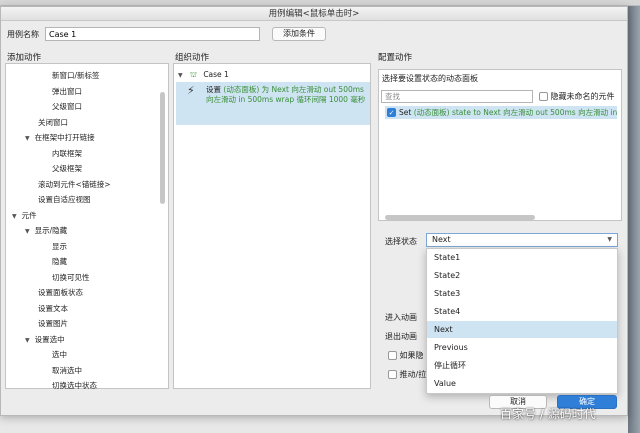 The height and width of the screenshot is (433, 640). What do you see at coordinates (71, 278) in the screenshot?
I see `tree-item-toggle-visibility: 切换可见性` at bounding box center [71, 278].